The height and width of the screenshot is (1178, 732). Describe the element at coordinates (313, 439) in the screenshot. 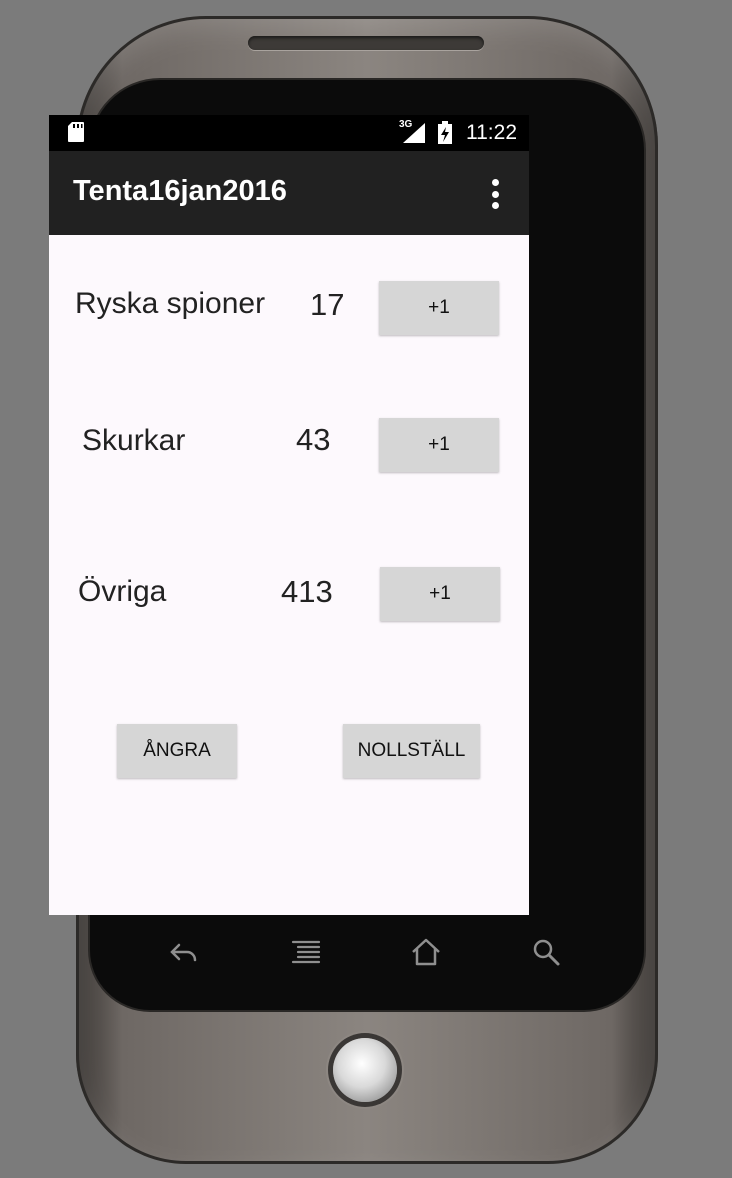

I see `counter-value-skurkar: 43` at that location.